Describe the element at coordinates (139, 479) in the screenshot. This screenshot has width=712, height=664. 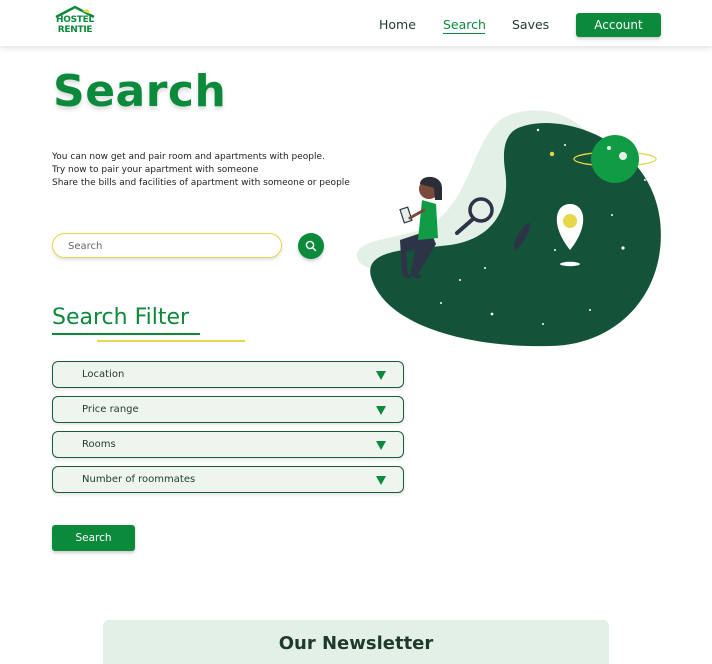
I see `dropdown-label: Number of roommates` at that location.